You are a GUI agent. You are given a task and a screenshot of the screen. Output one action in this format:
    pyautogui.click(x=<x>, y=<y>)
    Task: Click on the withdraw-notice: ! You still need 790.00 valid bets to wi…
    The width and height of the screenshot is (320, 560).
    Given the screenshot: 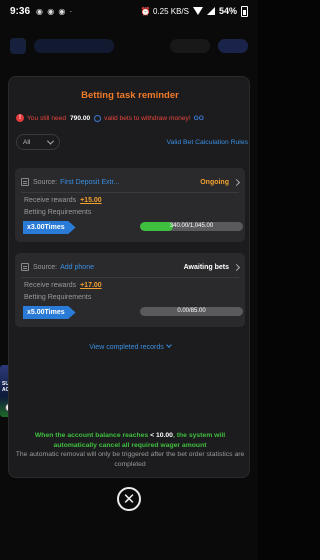 What is the action you would take?
    pyautogui.click(x=132, y=118)
    